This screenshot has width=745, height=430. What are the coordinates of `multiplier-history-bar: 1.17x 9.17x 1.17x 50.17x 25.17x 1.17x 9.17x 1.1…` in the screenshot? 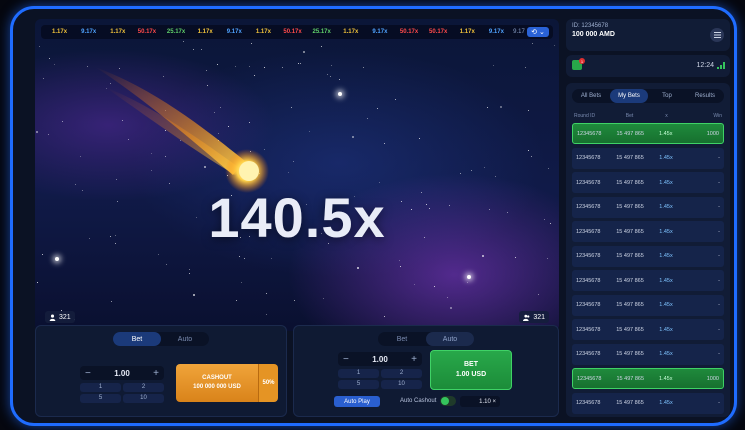 It's located at (297, 32).